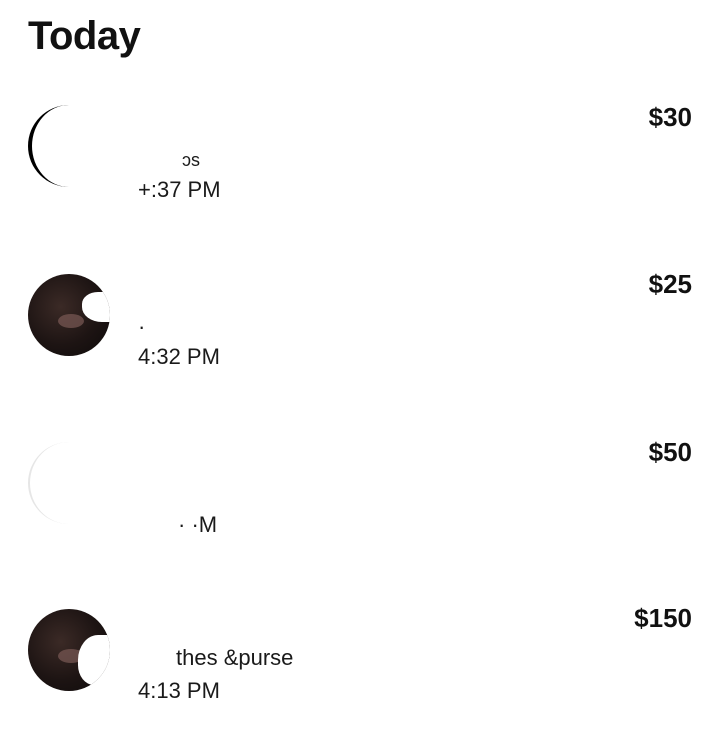  What do you see at coordinates (670, 284) in the screenshot?
I see `transaction-amount: $25` at bounding box center [670, 284].